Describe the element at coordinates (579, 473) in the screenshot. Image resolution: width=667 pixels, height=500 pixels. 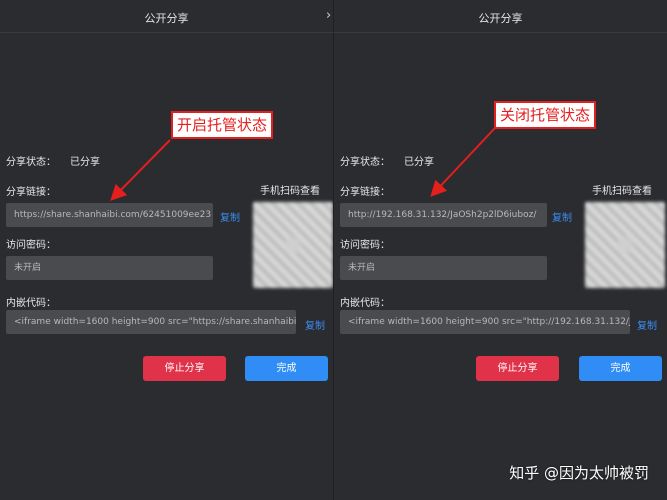
I see `watermark: 知乎 @因为太帅被罚` at that location.